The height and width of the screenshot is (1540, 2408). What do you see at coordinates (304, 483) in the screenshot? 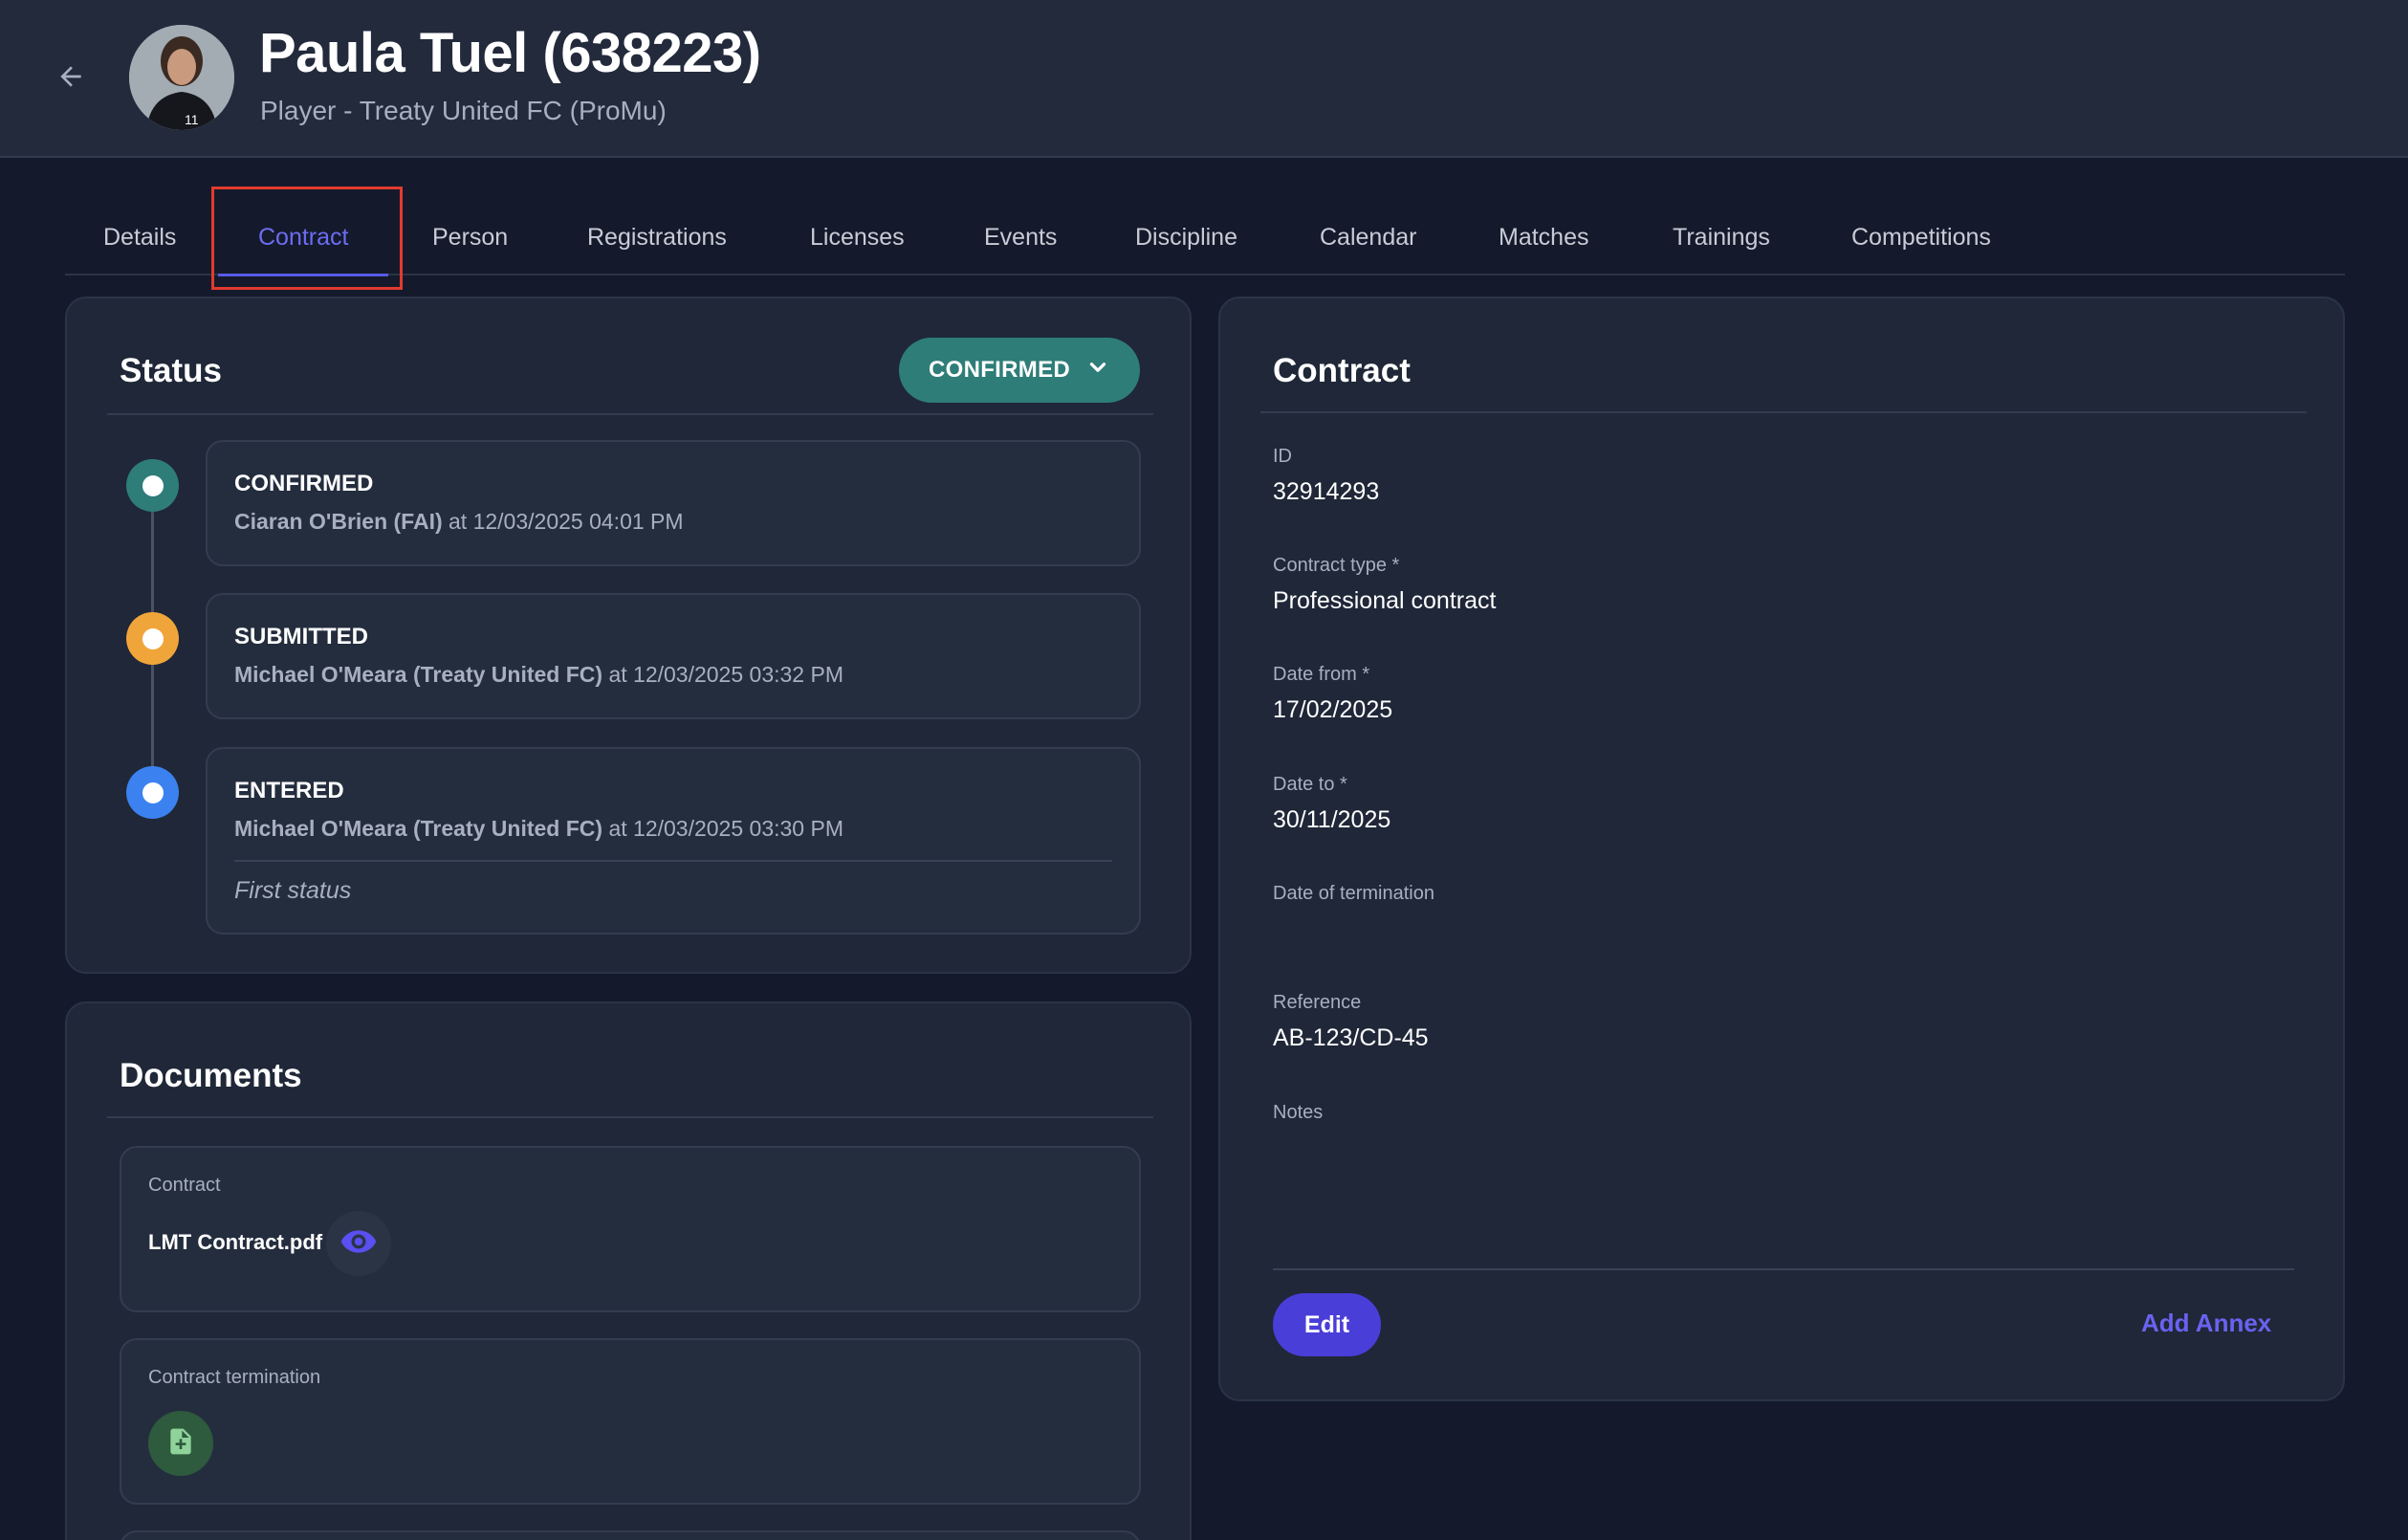
I see `event-status: CONFIRMED` at bounding box center [304, 483].